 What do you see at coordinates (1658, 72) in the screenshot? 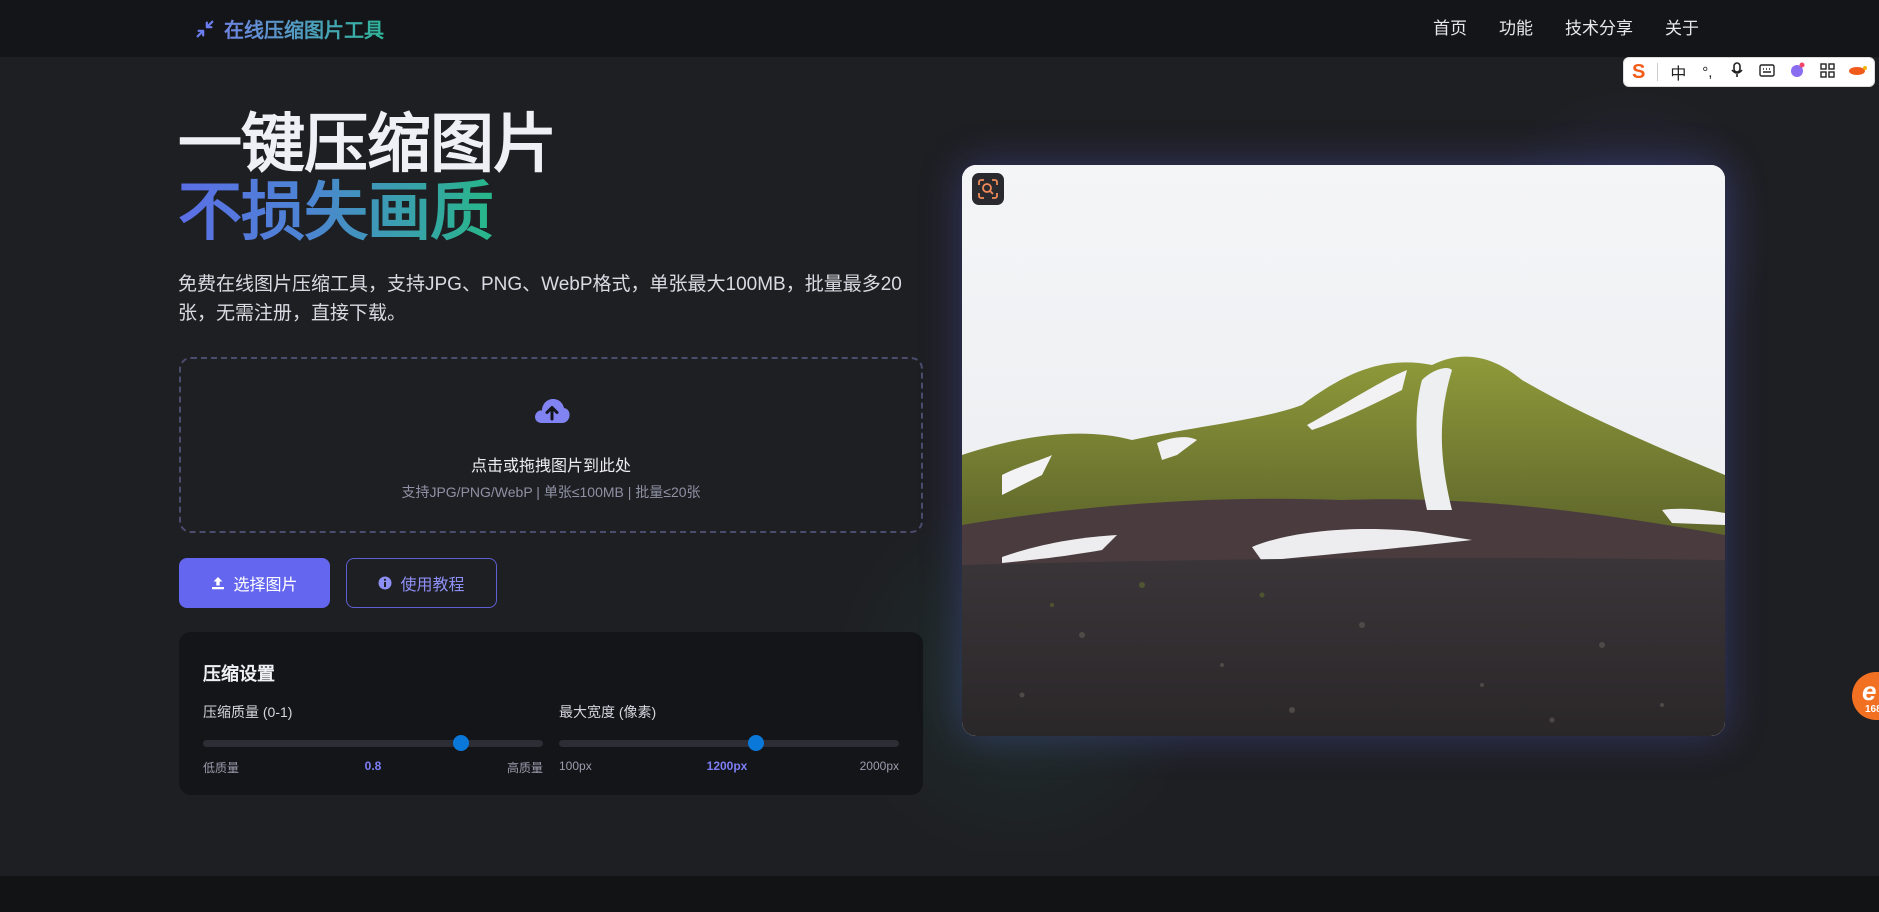
I see `divider` at bounding box center [1658, 72].